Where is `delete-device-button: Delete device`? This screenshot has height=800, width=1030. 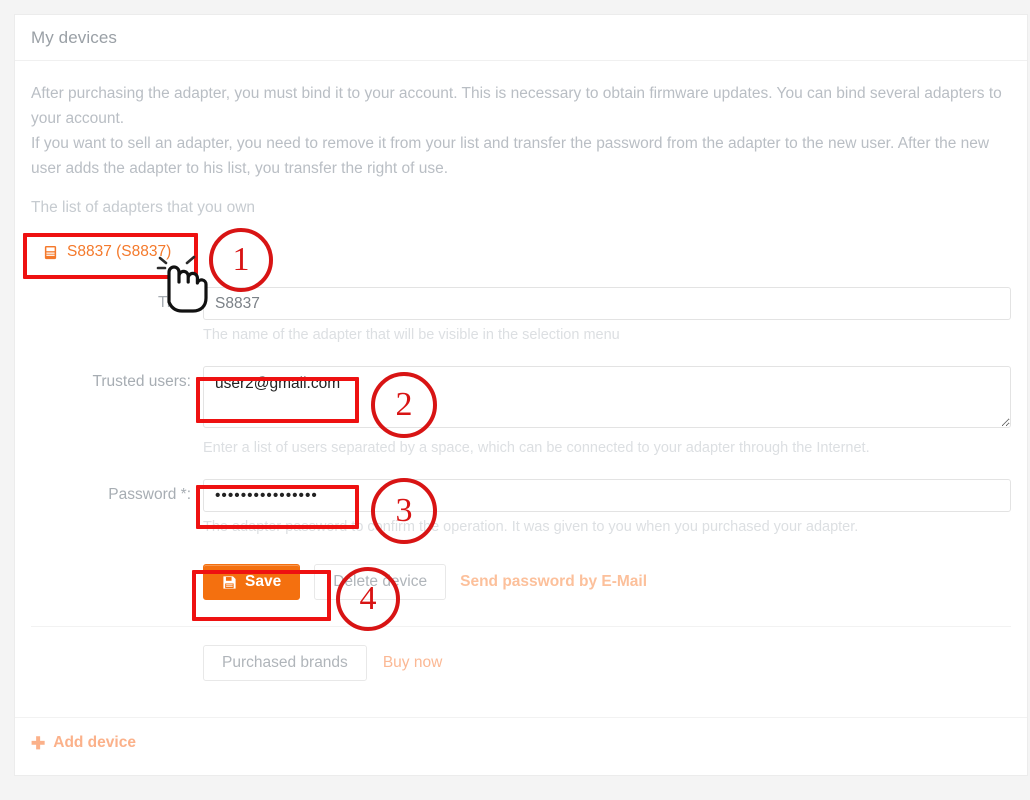
delete-device-button: Delete device is located at coordinates (380, 582).